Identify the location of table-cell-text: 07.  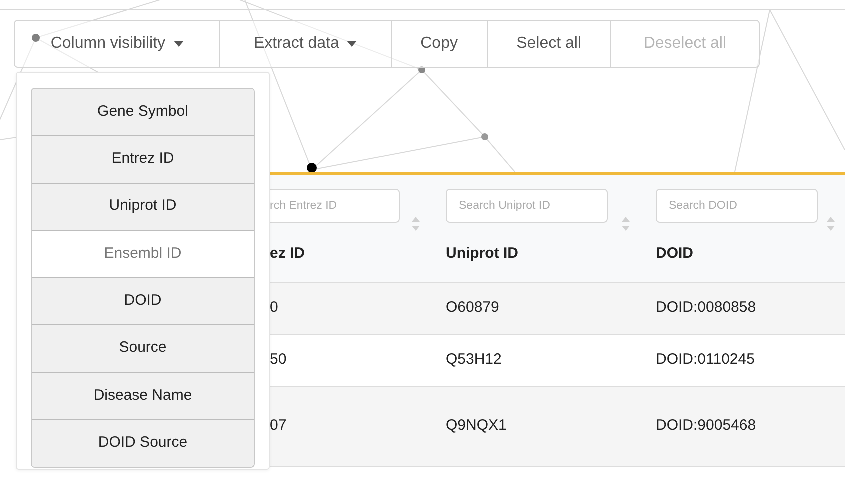
(278, 426).